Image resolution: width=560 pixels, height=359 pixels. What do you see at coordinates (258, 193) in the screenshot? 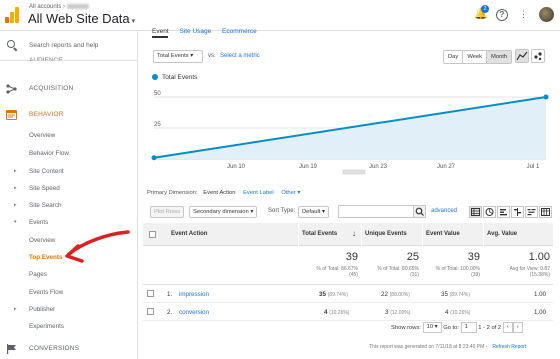
I see `dimension-event-label: Event Label` at bounding box center [258, 193].